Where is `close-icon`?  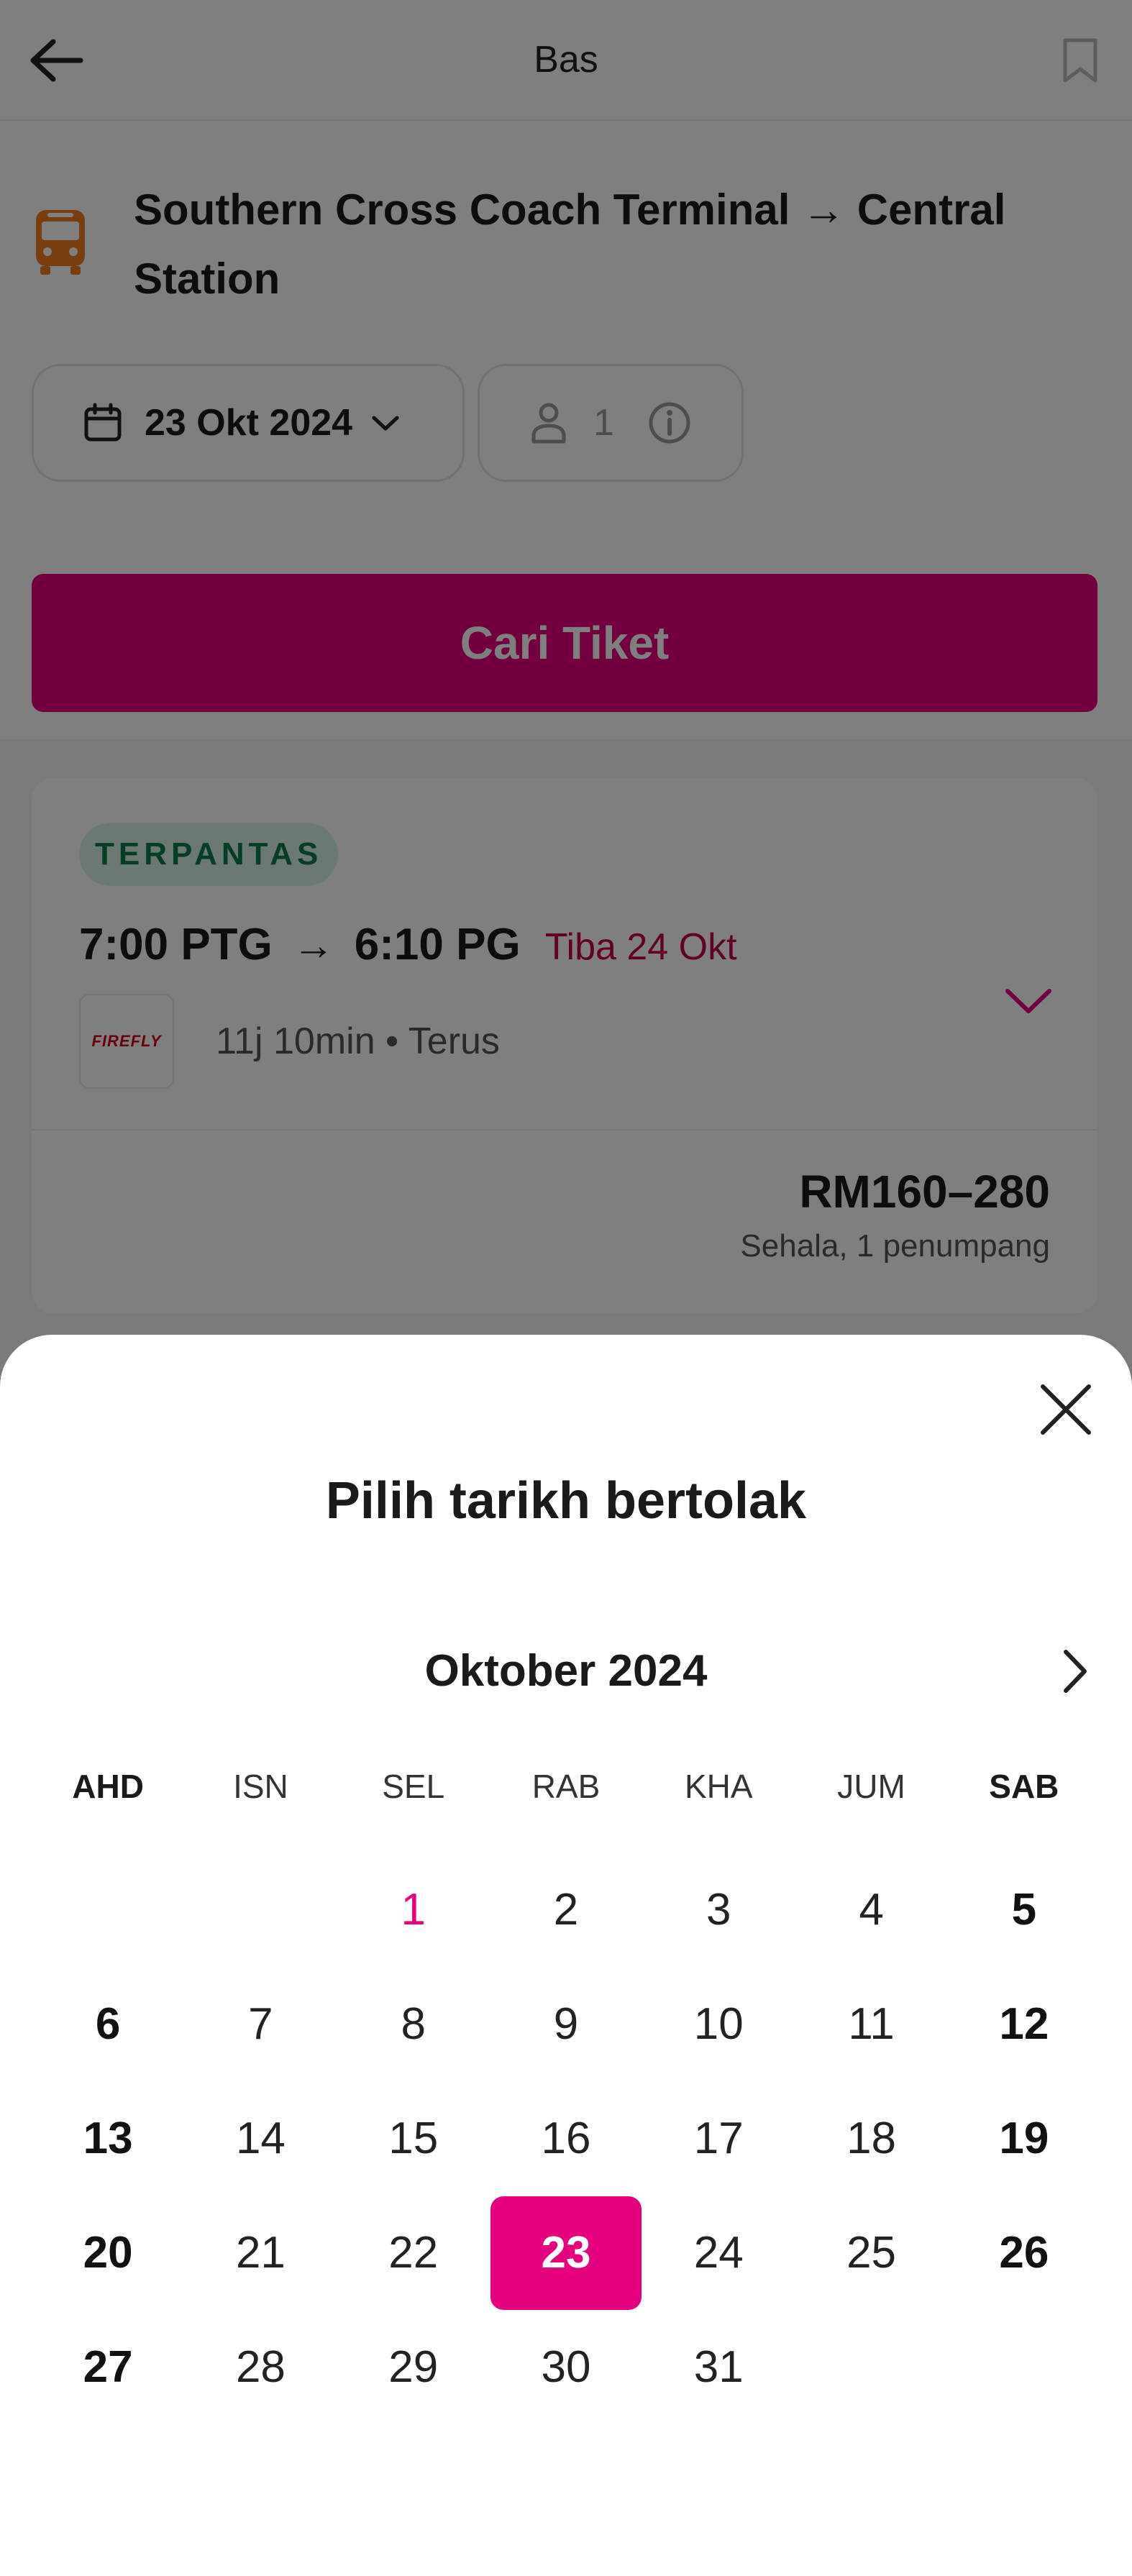 close-icon is located at coordinates (1066, 1409).